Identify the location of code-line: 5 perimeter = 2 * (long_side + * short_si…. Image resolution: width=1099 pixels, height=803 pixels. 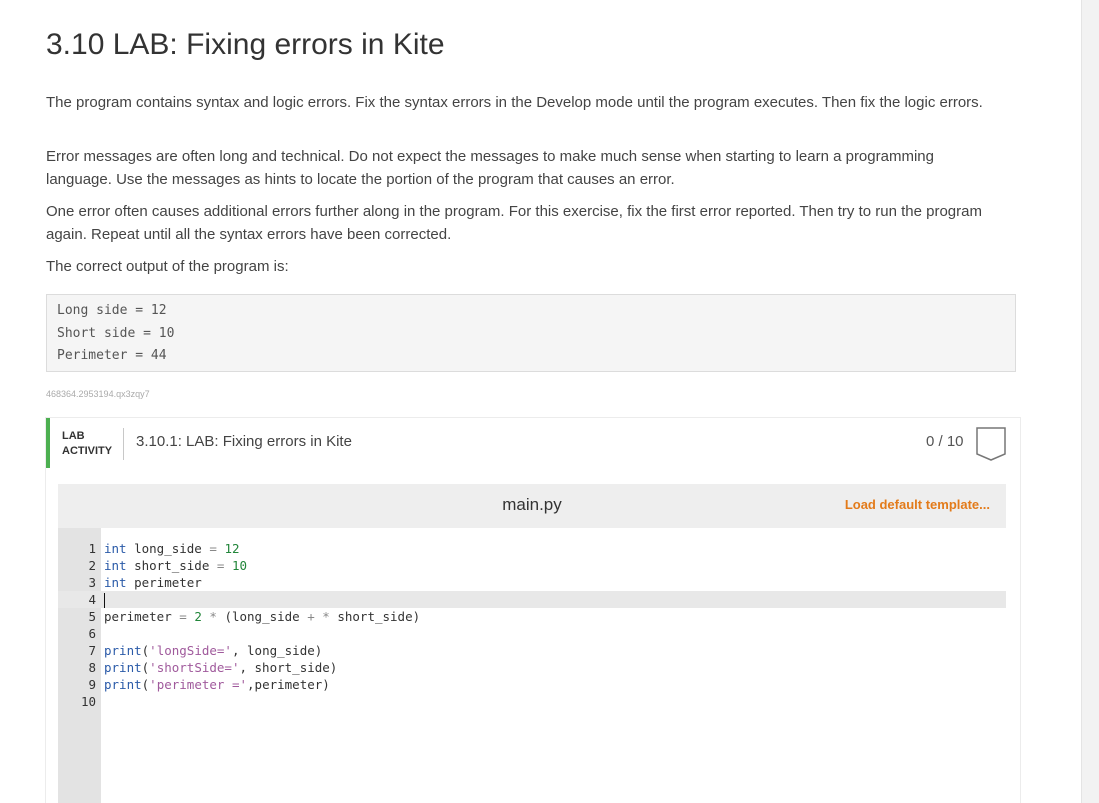
(532, 616).